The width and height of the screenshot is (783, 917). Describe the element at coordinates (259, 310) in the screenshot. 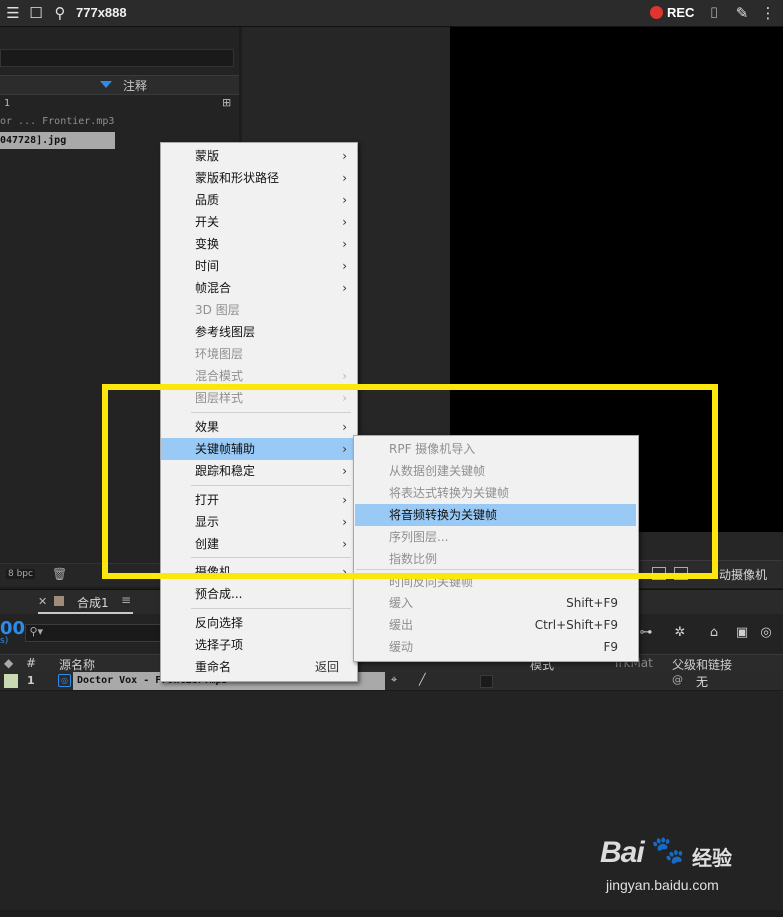

I see `context-menu-item: 3D 图层` at that location.